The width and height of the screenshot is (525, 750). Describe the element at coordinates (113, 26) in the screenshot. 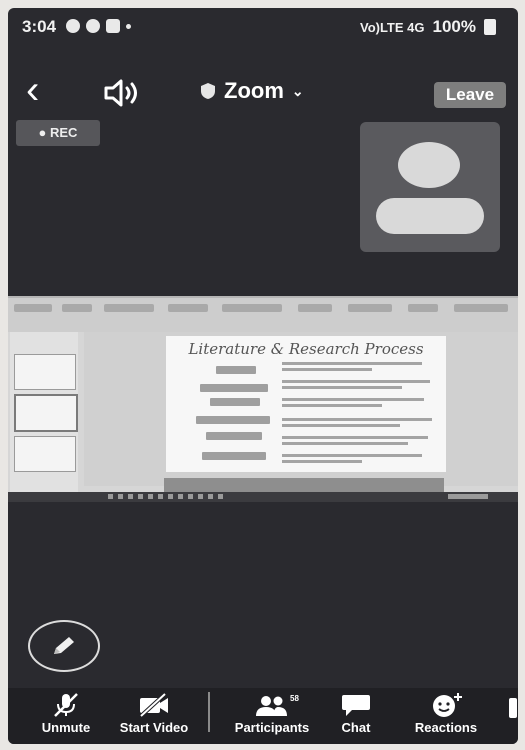

I see `gallery-notification-icon` at that location.